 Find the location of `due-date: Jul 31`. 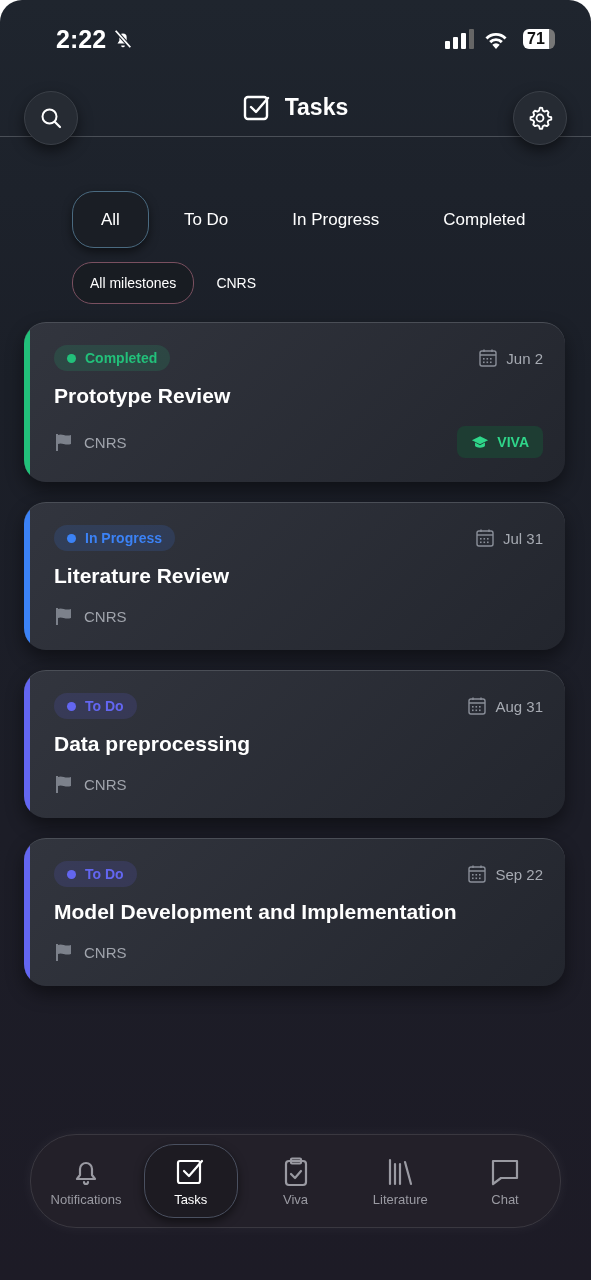

due-date: Jul 31 is located at coordinates (522, 538).